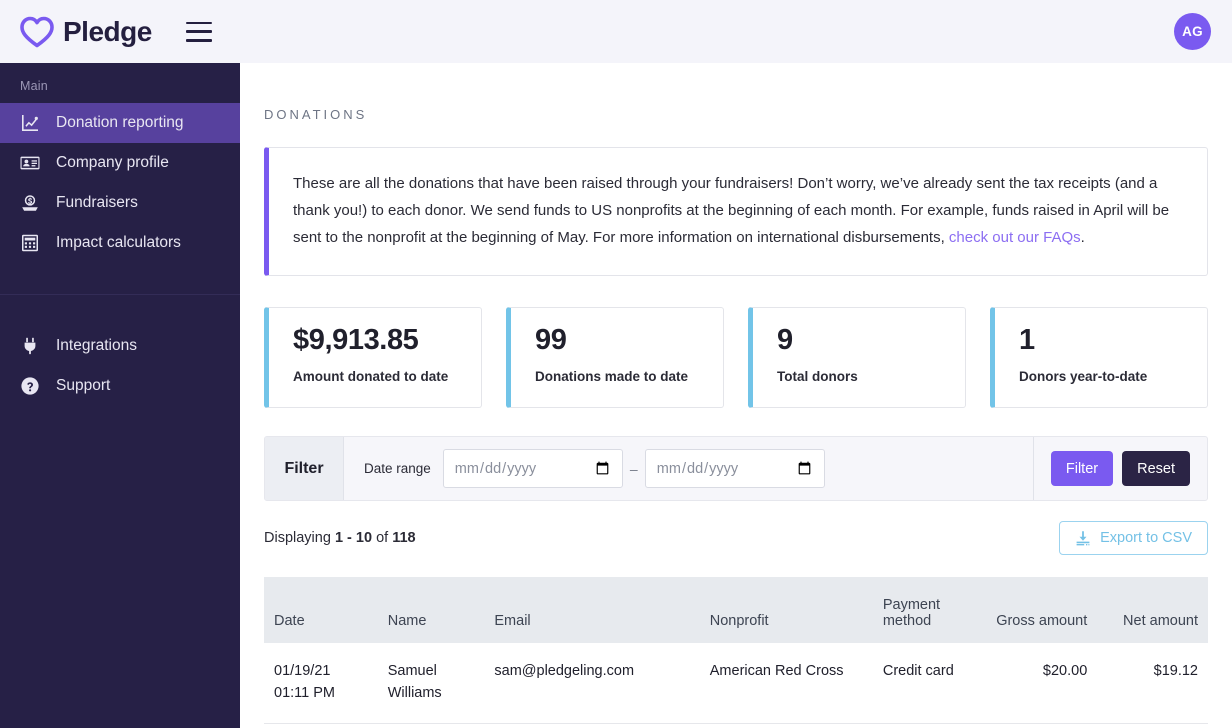 This screenshot has height=728, width=1232. Describe the element at coordinates (817, 377) in the screenshot. I see `stat-label: Total donors` at that location.